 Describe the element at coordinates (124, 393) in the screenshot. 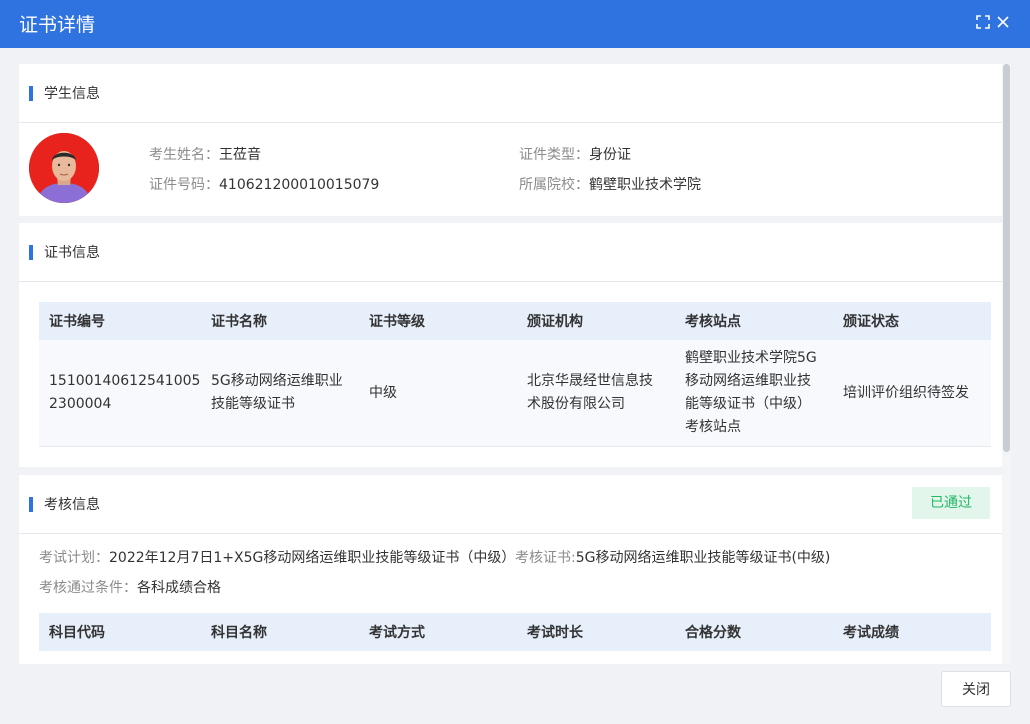

I see `cert-number-cell: 15100140612541005 2300004` at that location.